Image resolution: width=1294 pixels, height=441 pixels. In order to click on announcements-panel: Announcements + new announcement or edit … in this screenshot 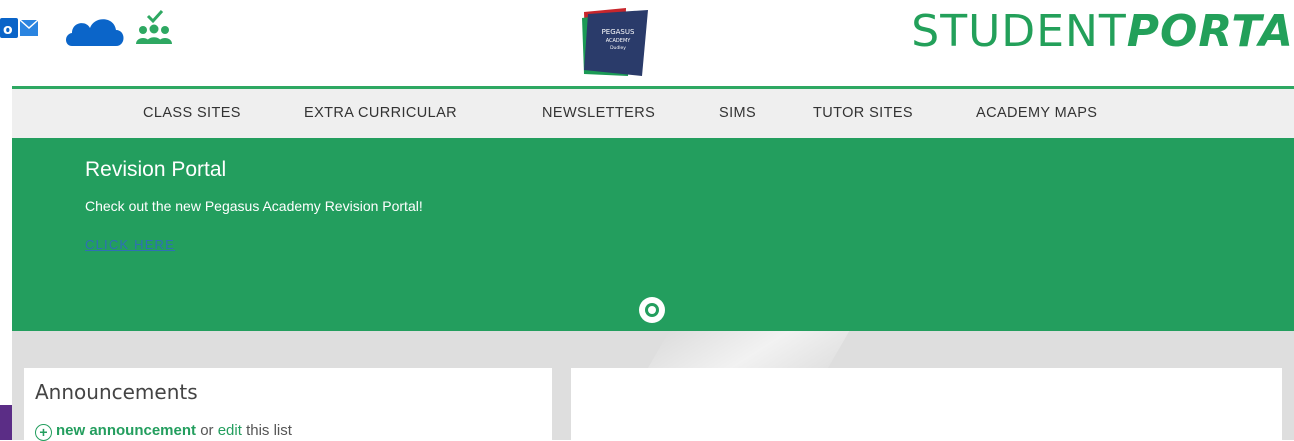, I will do `click(288, 404)`.